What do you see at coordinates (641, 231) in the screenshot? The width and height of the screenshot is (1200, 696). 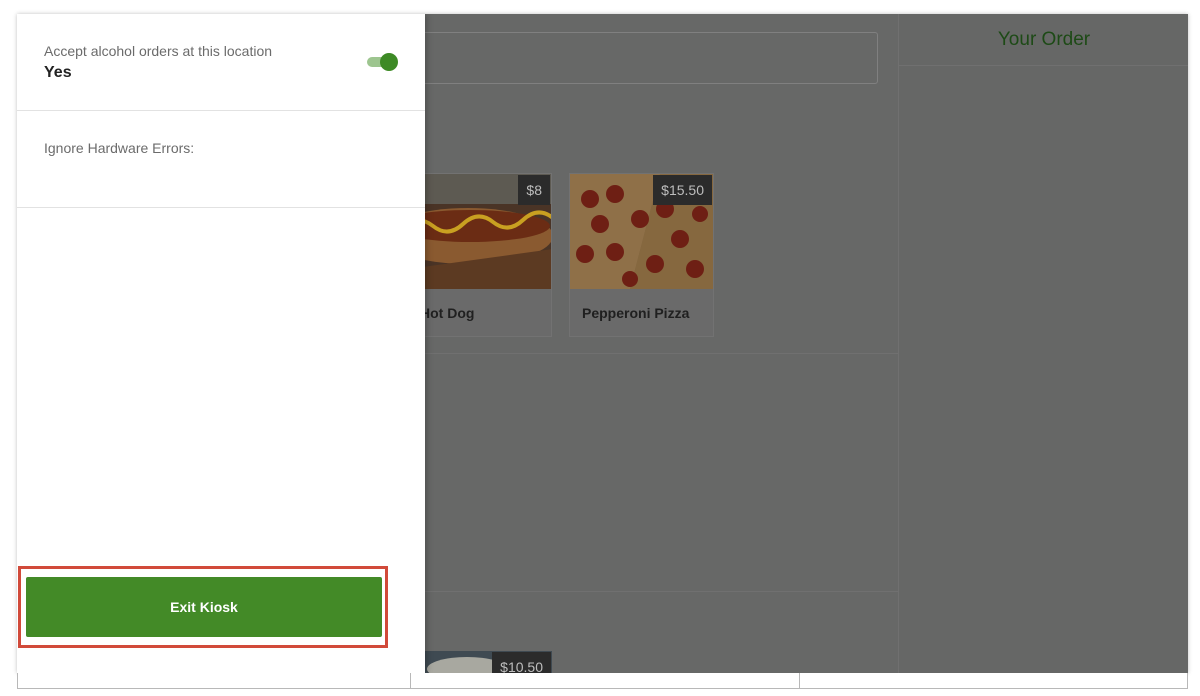 I see `pepperoni-pizza-image: $15.50` at bounding box center [641, 231].